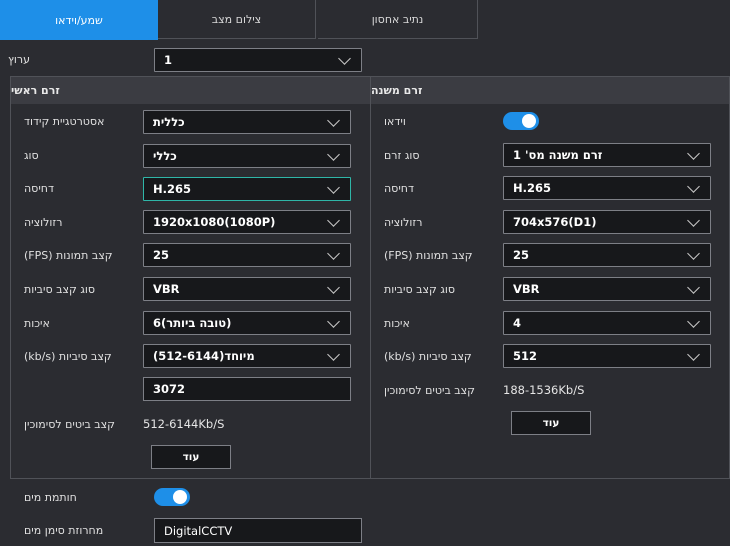 This screenshot has height=546, width=730. What do you see at coordinates (59, 289) in the screenshot?
I see `main-bitrate-type-label: סוג קצב סיביות` at bounding box center [59, 289].